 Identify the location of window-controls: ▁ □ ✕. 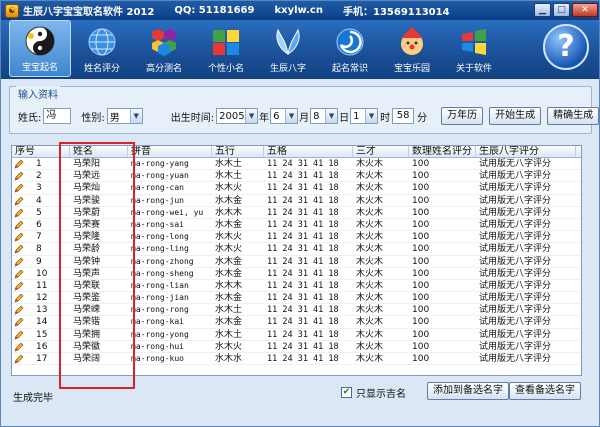
(566, 10).